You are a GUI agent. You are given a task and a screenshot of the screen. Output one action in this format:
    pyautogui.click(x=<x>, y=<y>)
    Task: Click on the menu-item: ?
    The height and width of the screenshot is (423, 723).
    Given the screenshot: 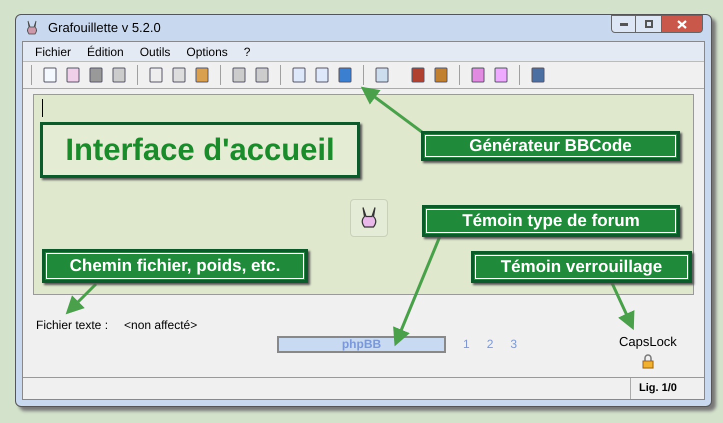 What is the action you would take?
    pyautogui.click(x=247, y=51)
    